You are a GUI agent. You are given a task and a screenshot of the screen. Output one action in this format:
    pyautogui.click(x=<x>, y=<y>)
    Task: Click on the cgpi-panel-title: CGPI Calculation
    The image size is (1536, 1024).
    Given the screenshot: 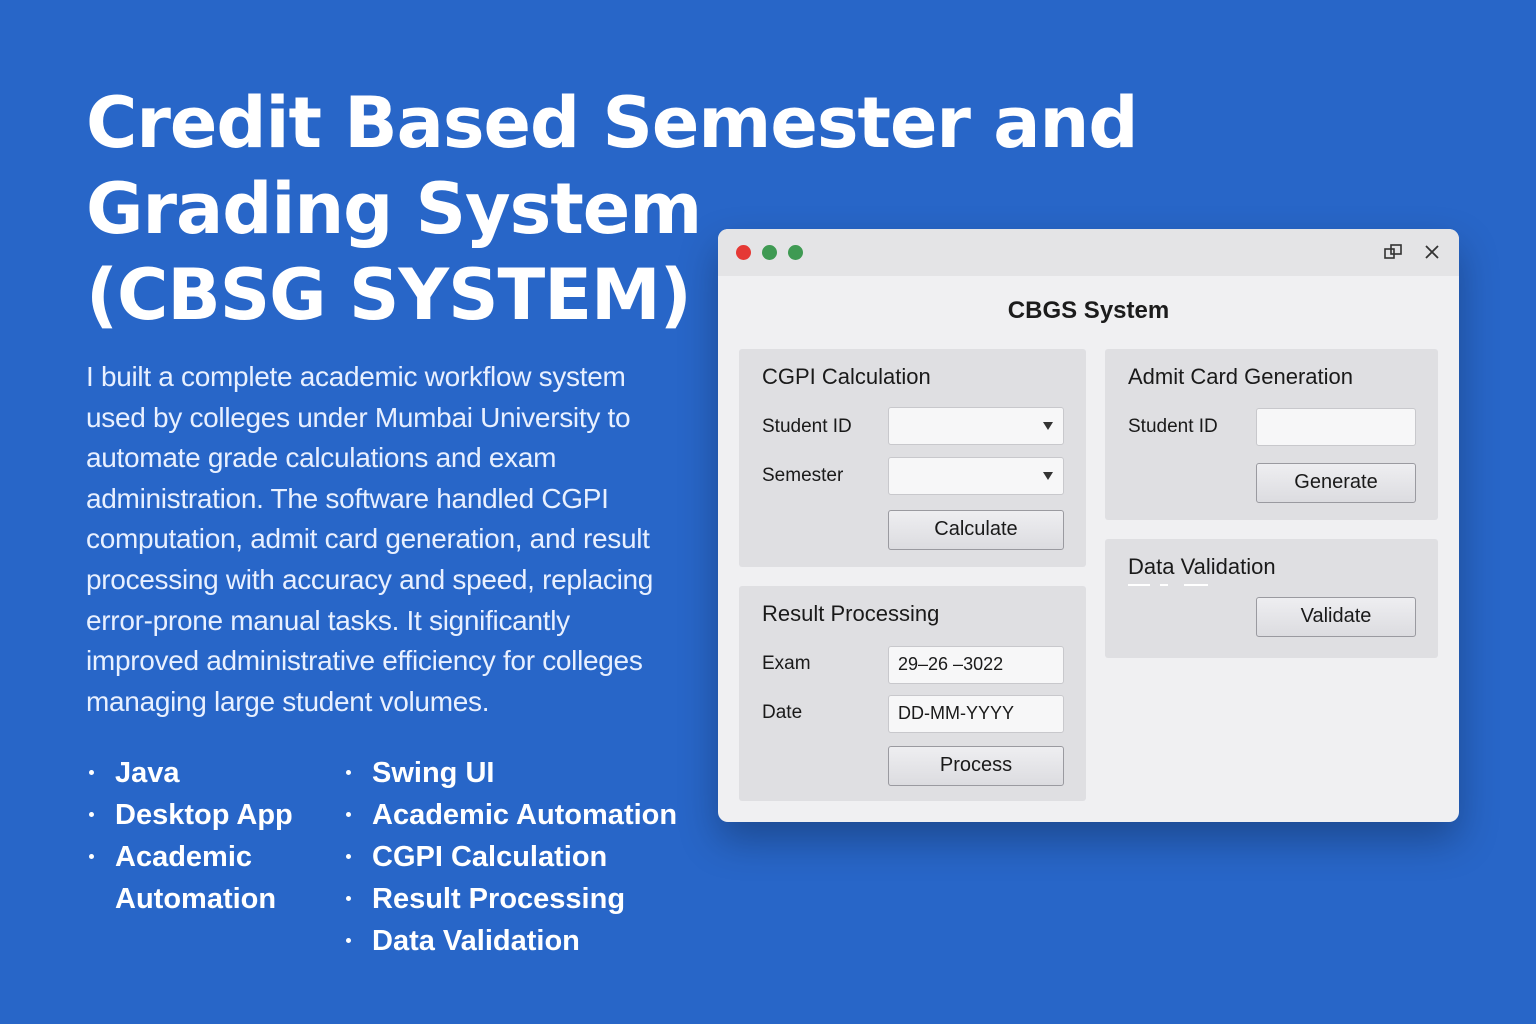 What is the action you would take?
    pyautogui.click(x=846, y=376)
    